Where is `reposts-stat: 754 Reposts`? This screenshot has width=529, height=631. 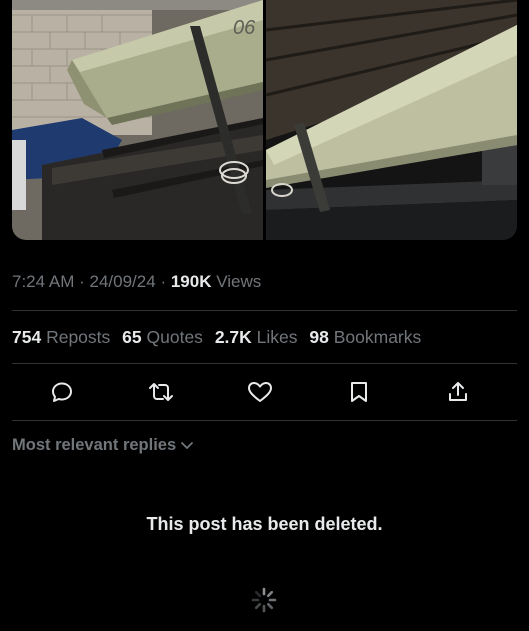 reposts-stat: 754 Reposts is located at coordinates (61, 337).